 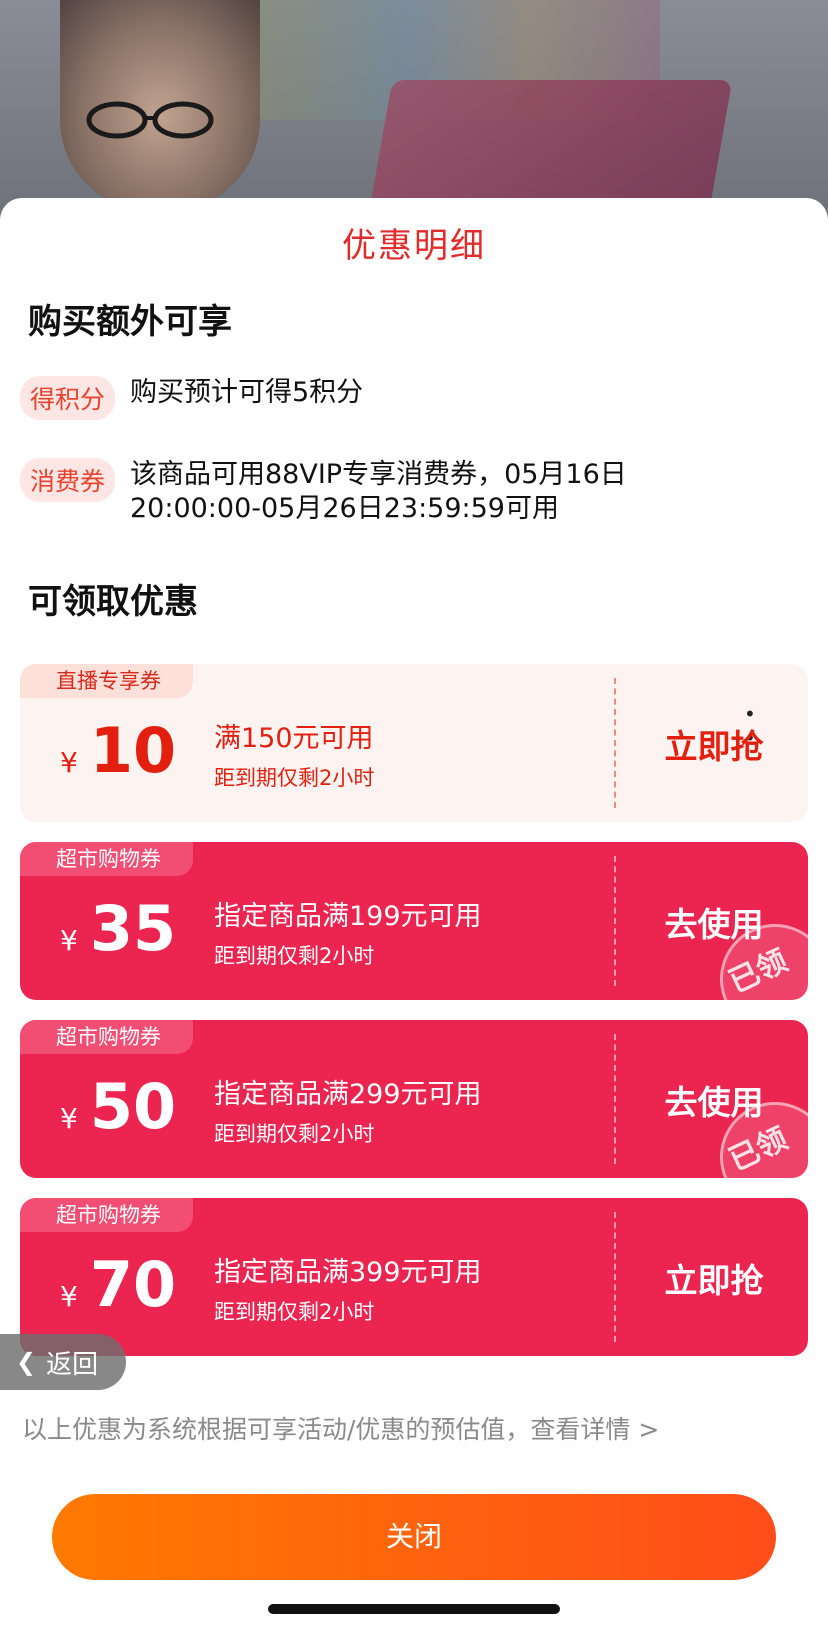 What do you see at coordinates (133, 928) in the screenshot?
I see `coupon-value: 35` at bounding box center [133, 928].